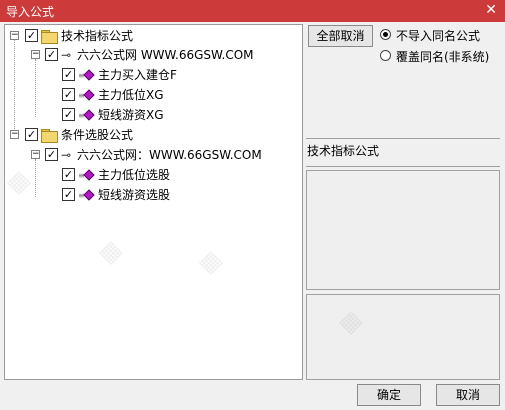 The height and width of the screenshot is (410, 505). Describe the element at coordinates (403, 337) in the screenshot. I see `detail-panel` at that location.